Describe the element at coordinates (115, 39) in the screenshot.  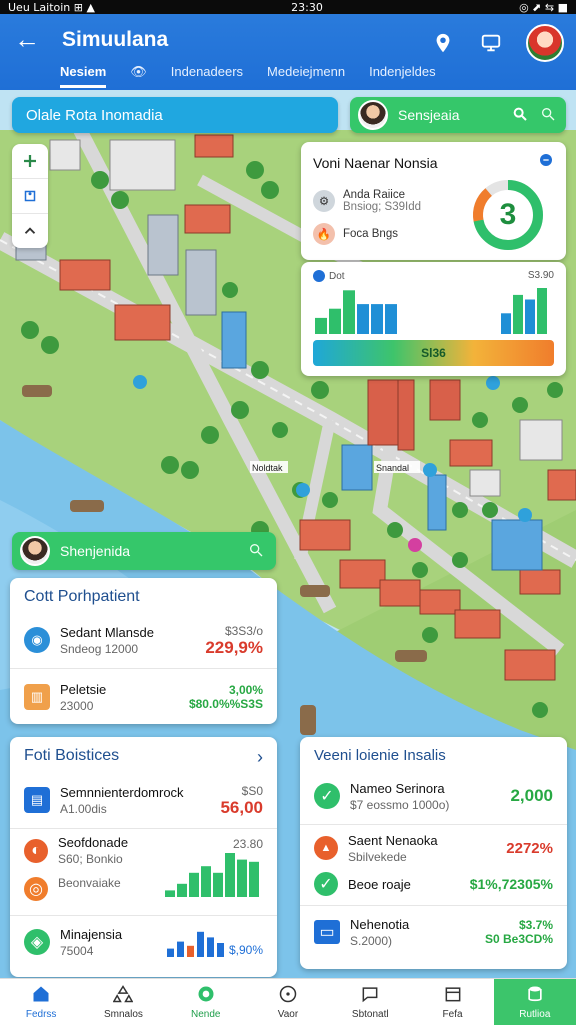
I see `page-title: Simuulana` at that location.